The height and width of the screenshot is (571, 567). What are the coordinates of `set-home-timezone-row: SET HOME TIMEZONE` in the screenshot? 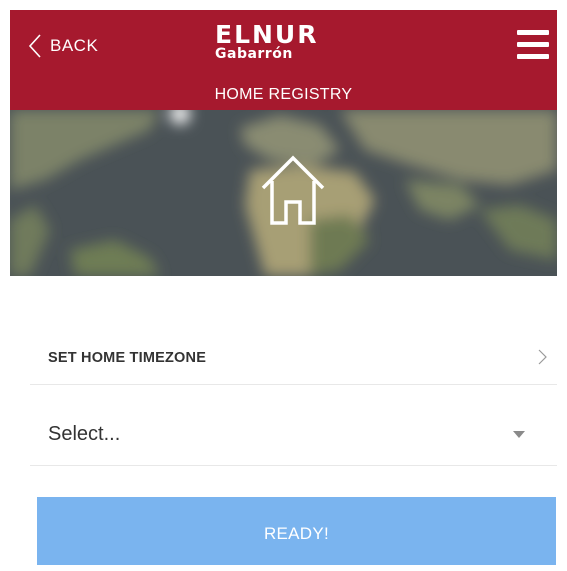 It's located at (293, 359).